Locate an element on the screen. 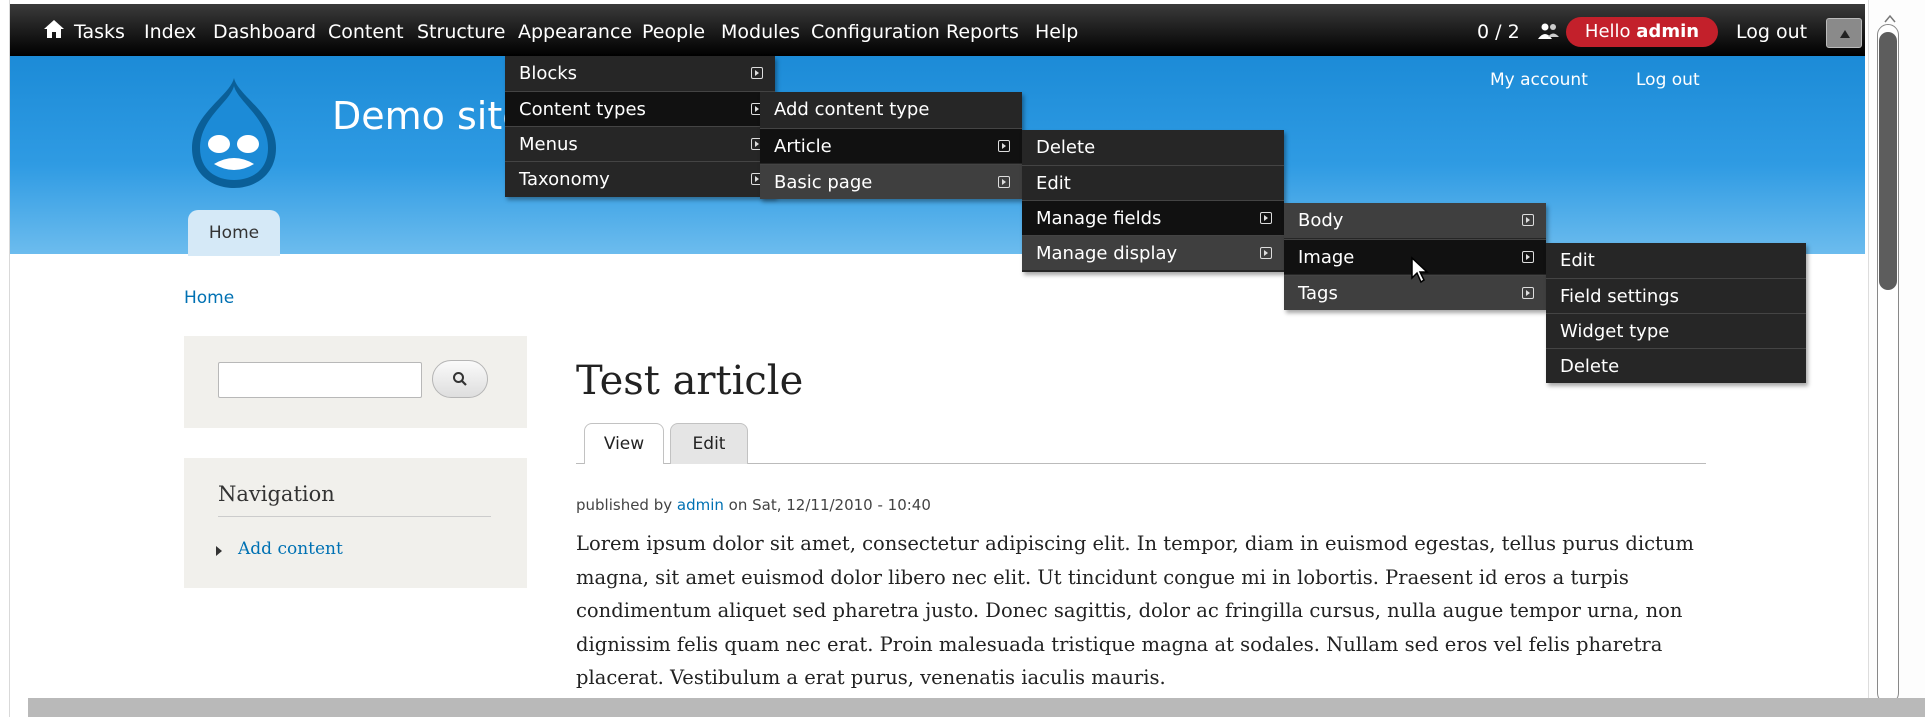  menu-item-add-content-type: Add content type is located at coordinates (891, 109).